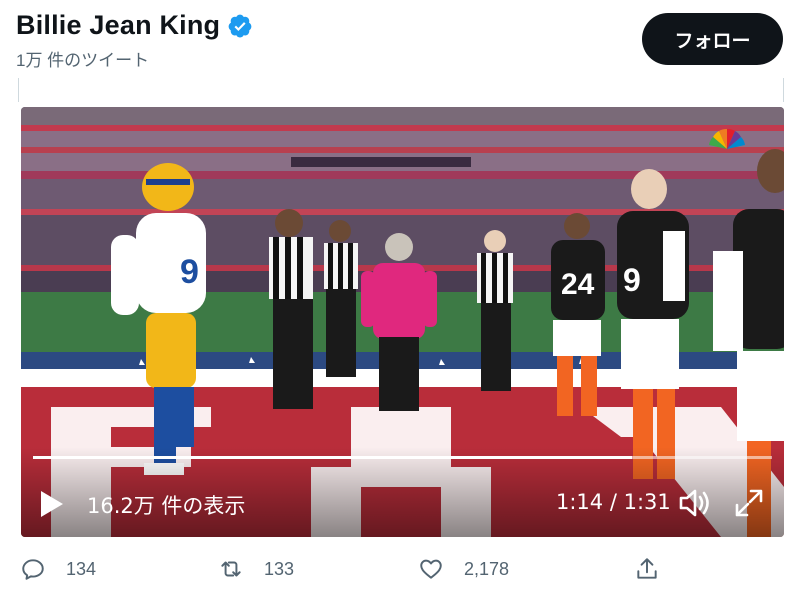 This screenshot has width=800, height=600. I want to click on like-action: 2,178, so click(463, 569).